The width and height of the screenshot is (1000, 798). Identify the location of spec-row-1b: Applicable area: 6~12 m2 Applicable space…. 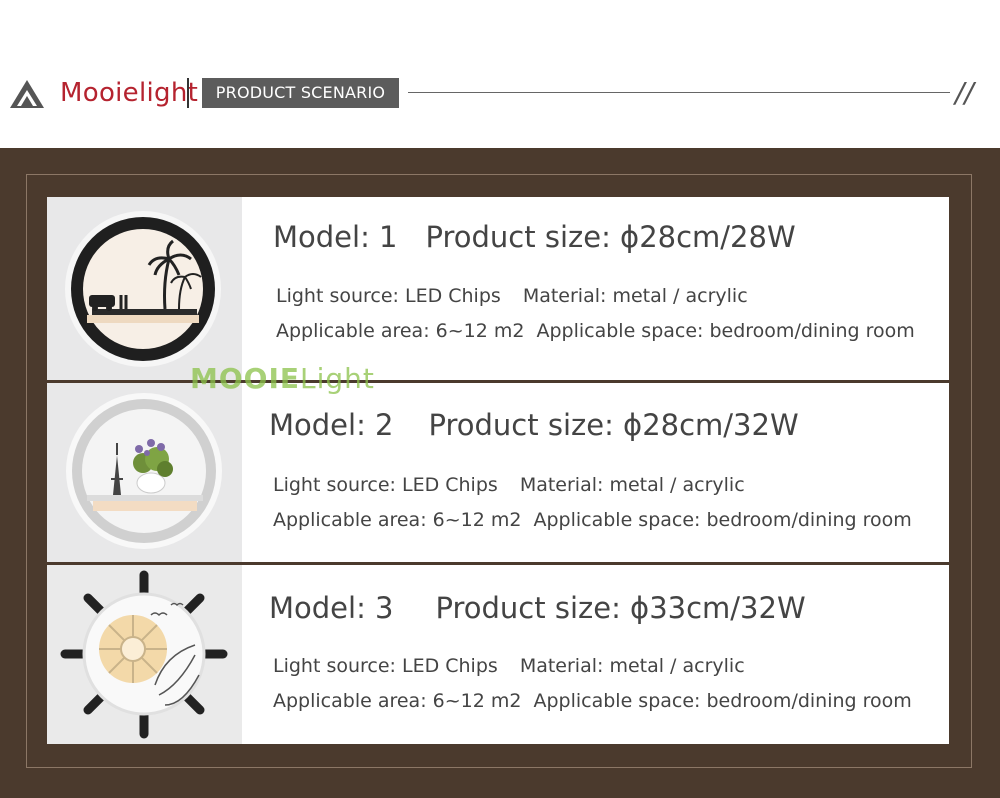
(595, 331).